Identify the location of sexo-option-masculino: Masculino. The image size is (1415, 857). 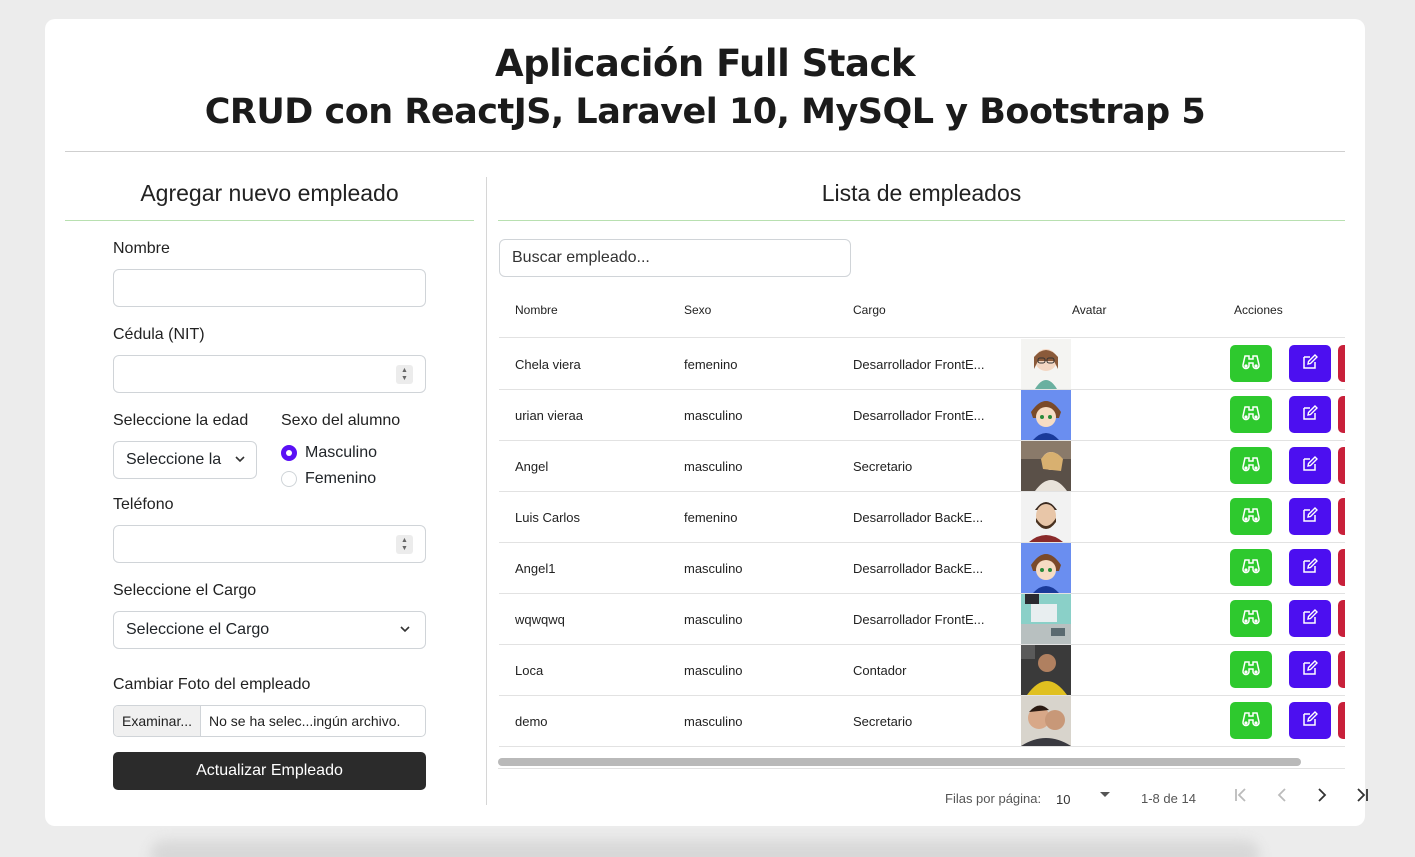
(341, 452).